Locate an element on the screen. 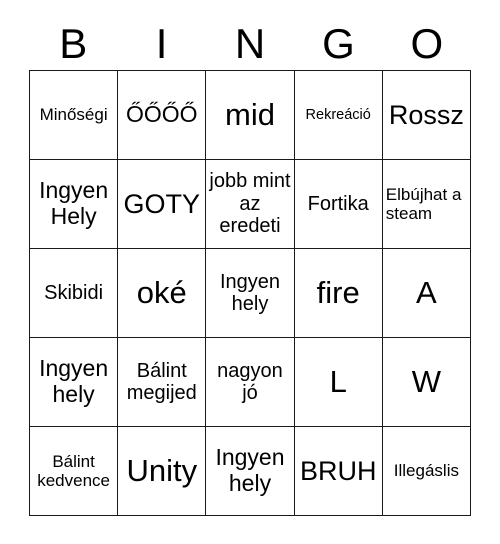 The width and height of the screenshot is (500, 544). bingo-cell: W is located at coordinates (426, 382).